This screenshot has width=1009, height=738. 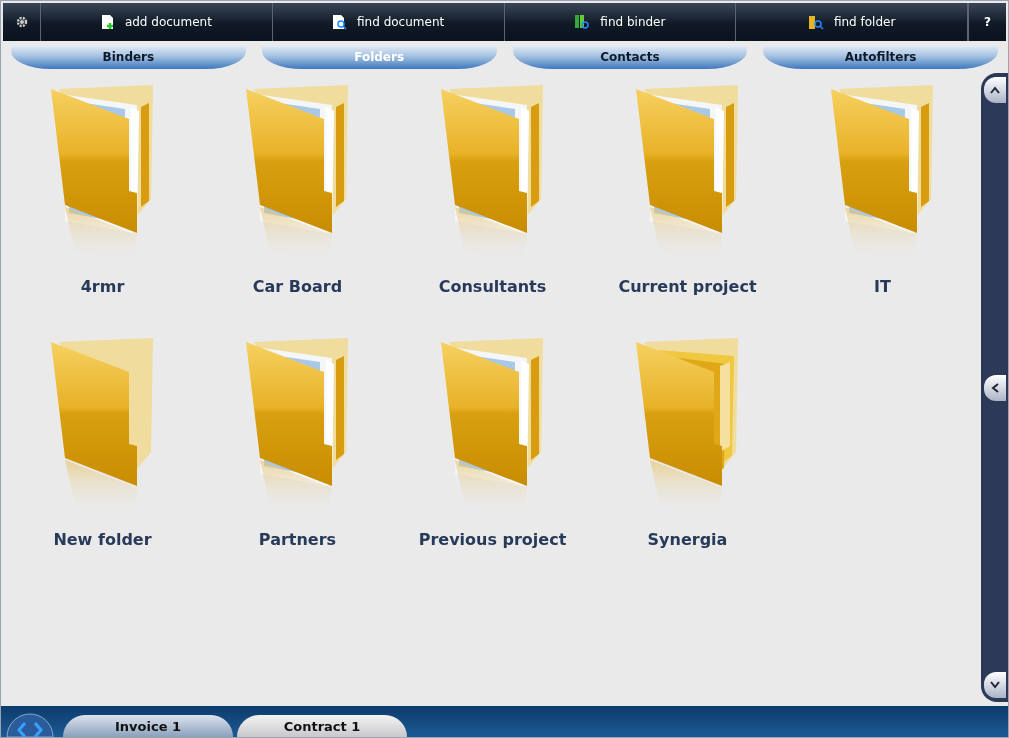 What do you see at coordinates (582, 22) in the screenshot?
I see `binder-search-icon` at bounding box center [582, 22].